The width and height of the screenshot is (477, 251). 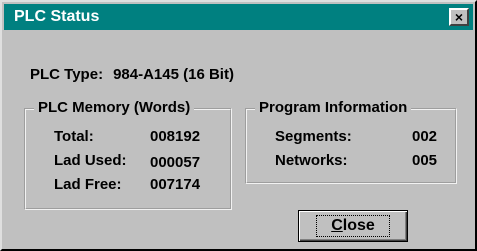 I want to click on close-button-text: lose, so click(x=358, y=225).